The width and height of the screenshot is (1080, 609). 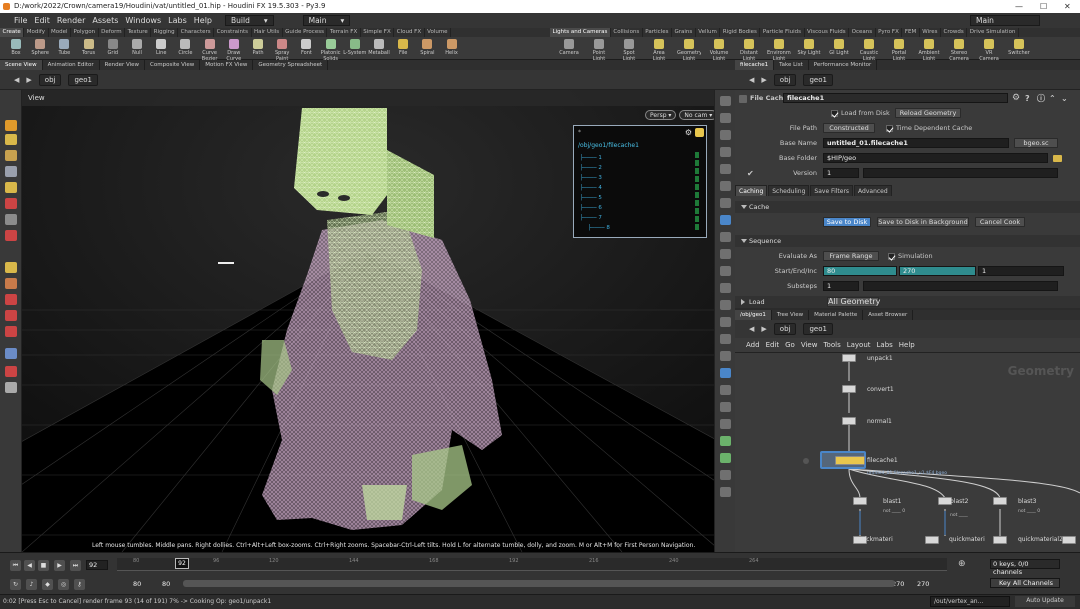 What do you see at coordinates (11, 219) in the screenshot?
I see `brush-icon` at bounding box center [11, 219].